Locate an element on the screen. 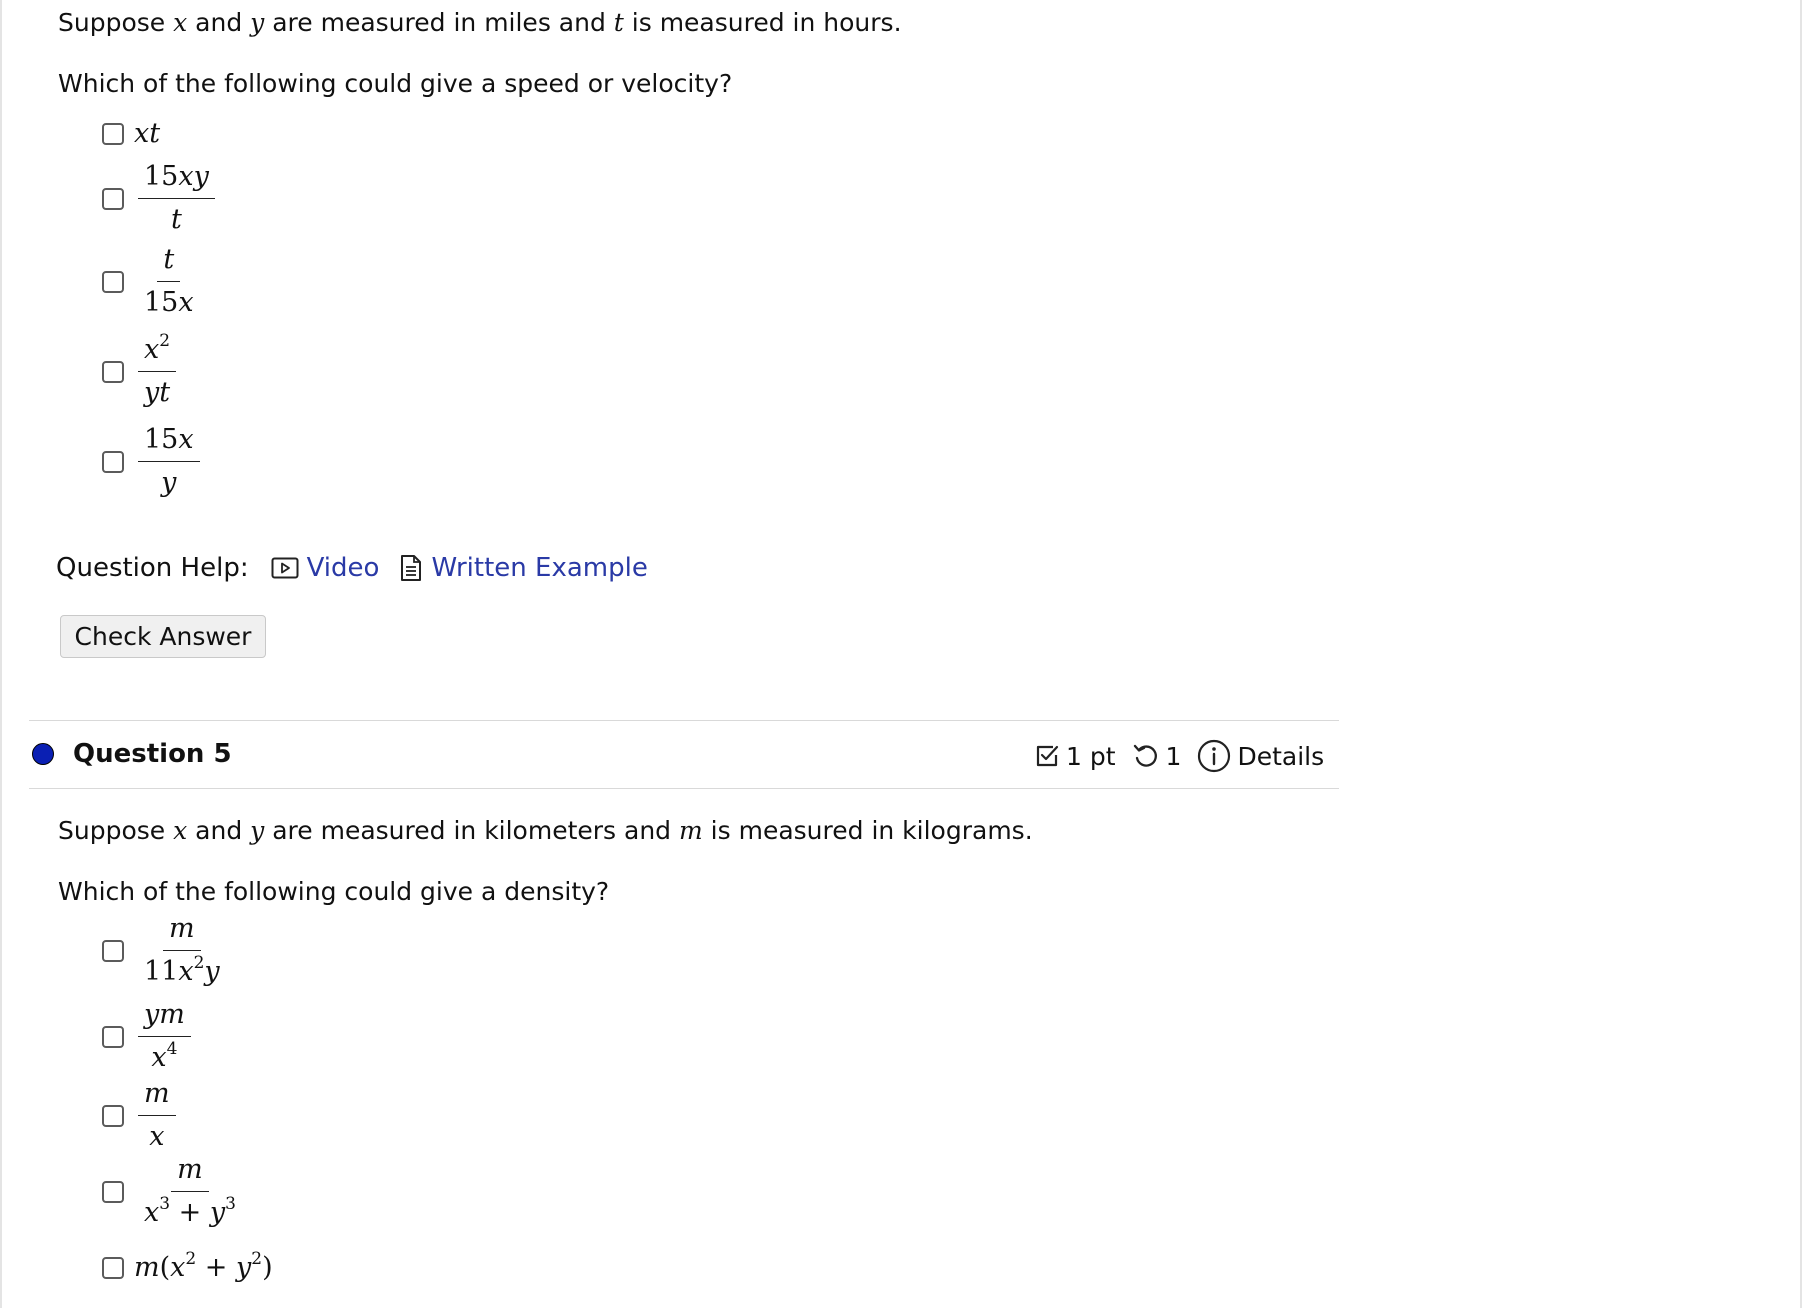 Image resolution: width=1816 pixels, height=1308 pixels. points-text: 1 pt is located at coordinates (1091, 756).